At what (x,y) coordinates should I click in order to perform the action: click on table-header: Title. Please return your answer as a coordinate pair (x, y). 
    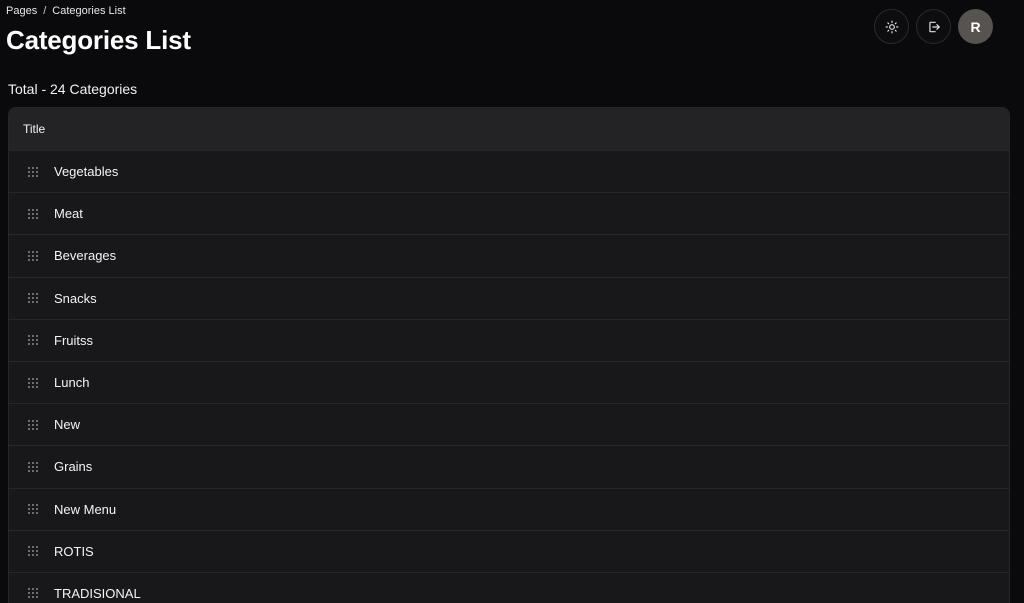
    Looking at the image, I should click on (509, 129).